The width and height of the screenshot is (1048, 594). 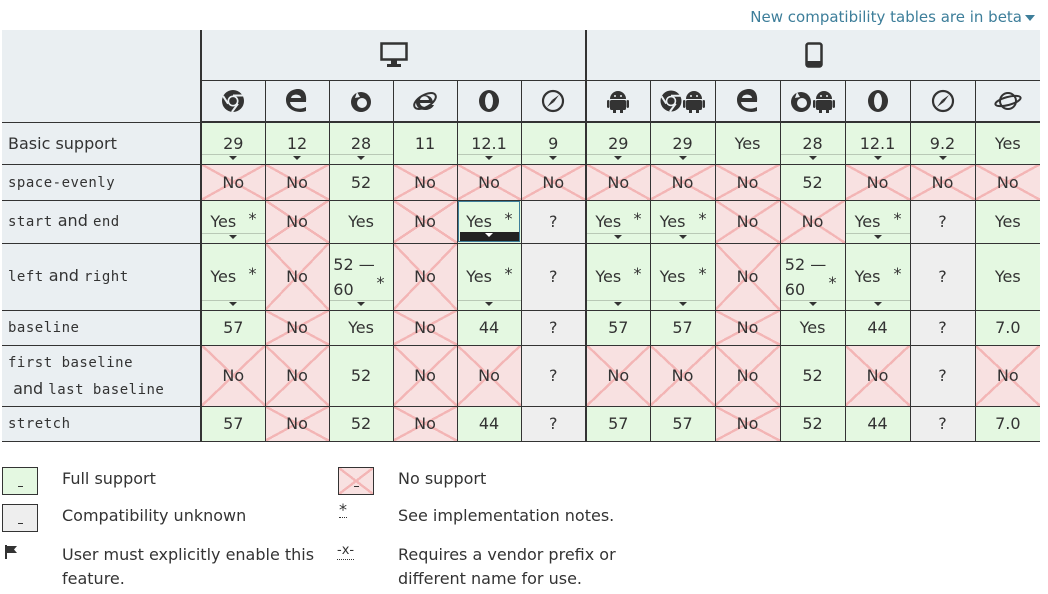 I want to click on flag-icon, so click(x=11, y=552).